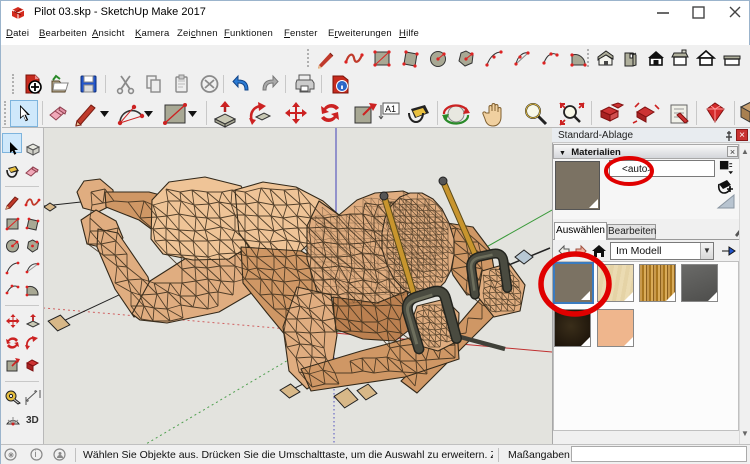  I want to click on svg-text: A1, so click(390, 109).